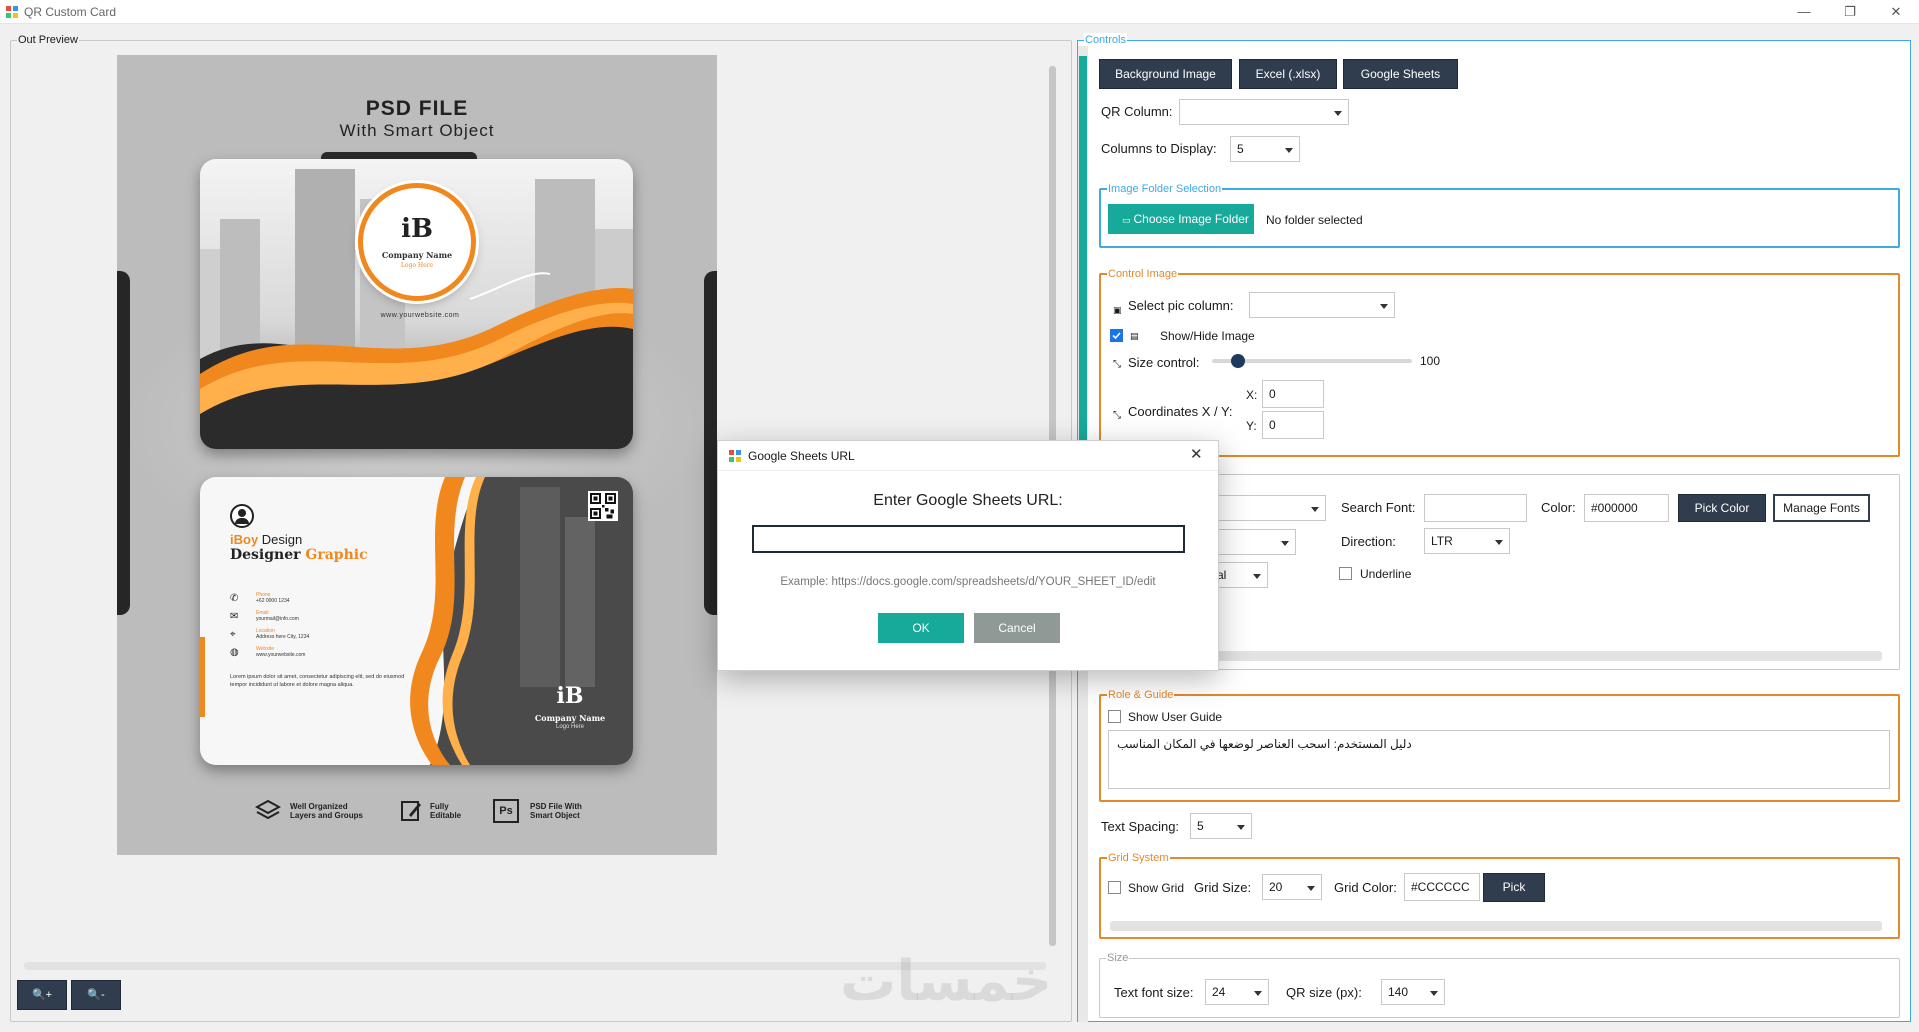 The image size is (1919, 1032). I want to click on card-shadow-right, so click(710, 443).